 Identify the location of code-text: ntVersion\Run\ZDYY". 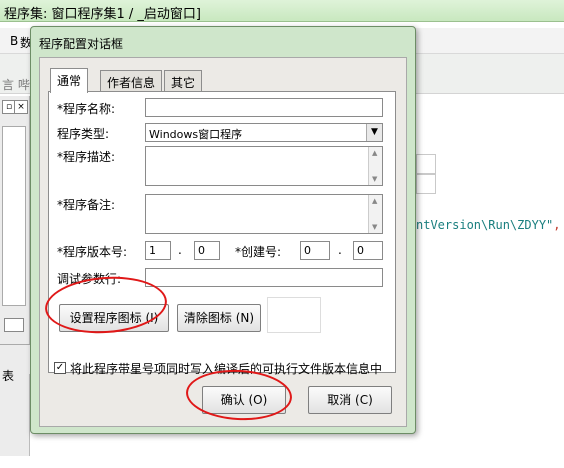
(485, 225).